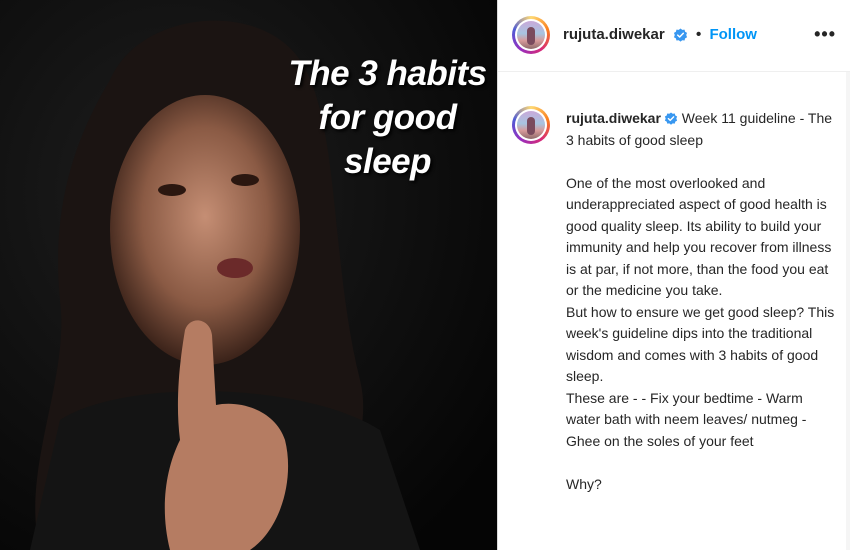 This screenshot has width=850, height=550. Describe the element at coordinates (614, 34) in the screenshot. I see `author-username: rujuta.diwekar` at that location.